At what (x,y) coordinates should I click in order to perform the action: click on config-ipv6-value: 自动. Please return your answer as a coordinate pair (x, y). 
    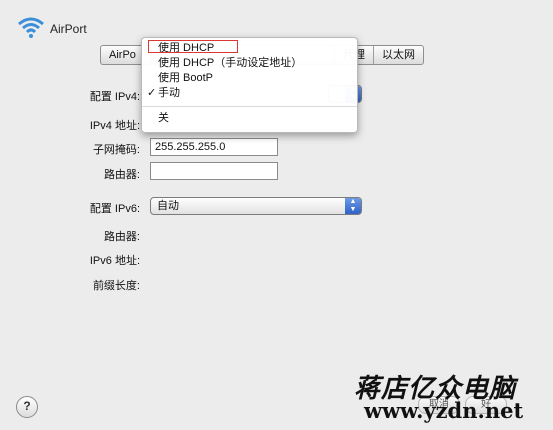
    Looking at the image, I should click on (168, 206).